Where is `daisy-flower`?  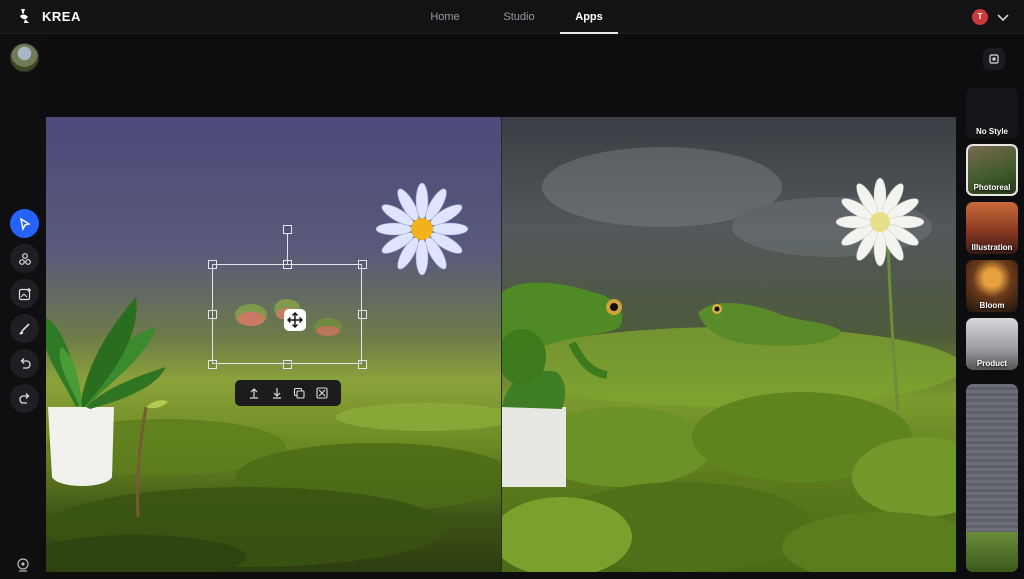
daisy-flower is located at coordinates (422, 229).